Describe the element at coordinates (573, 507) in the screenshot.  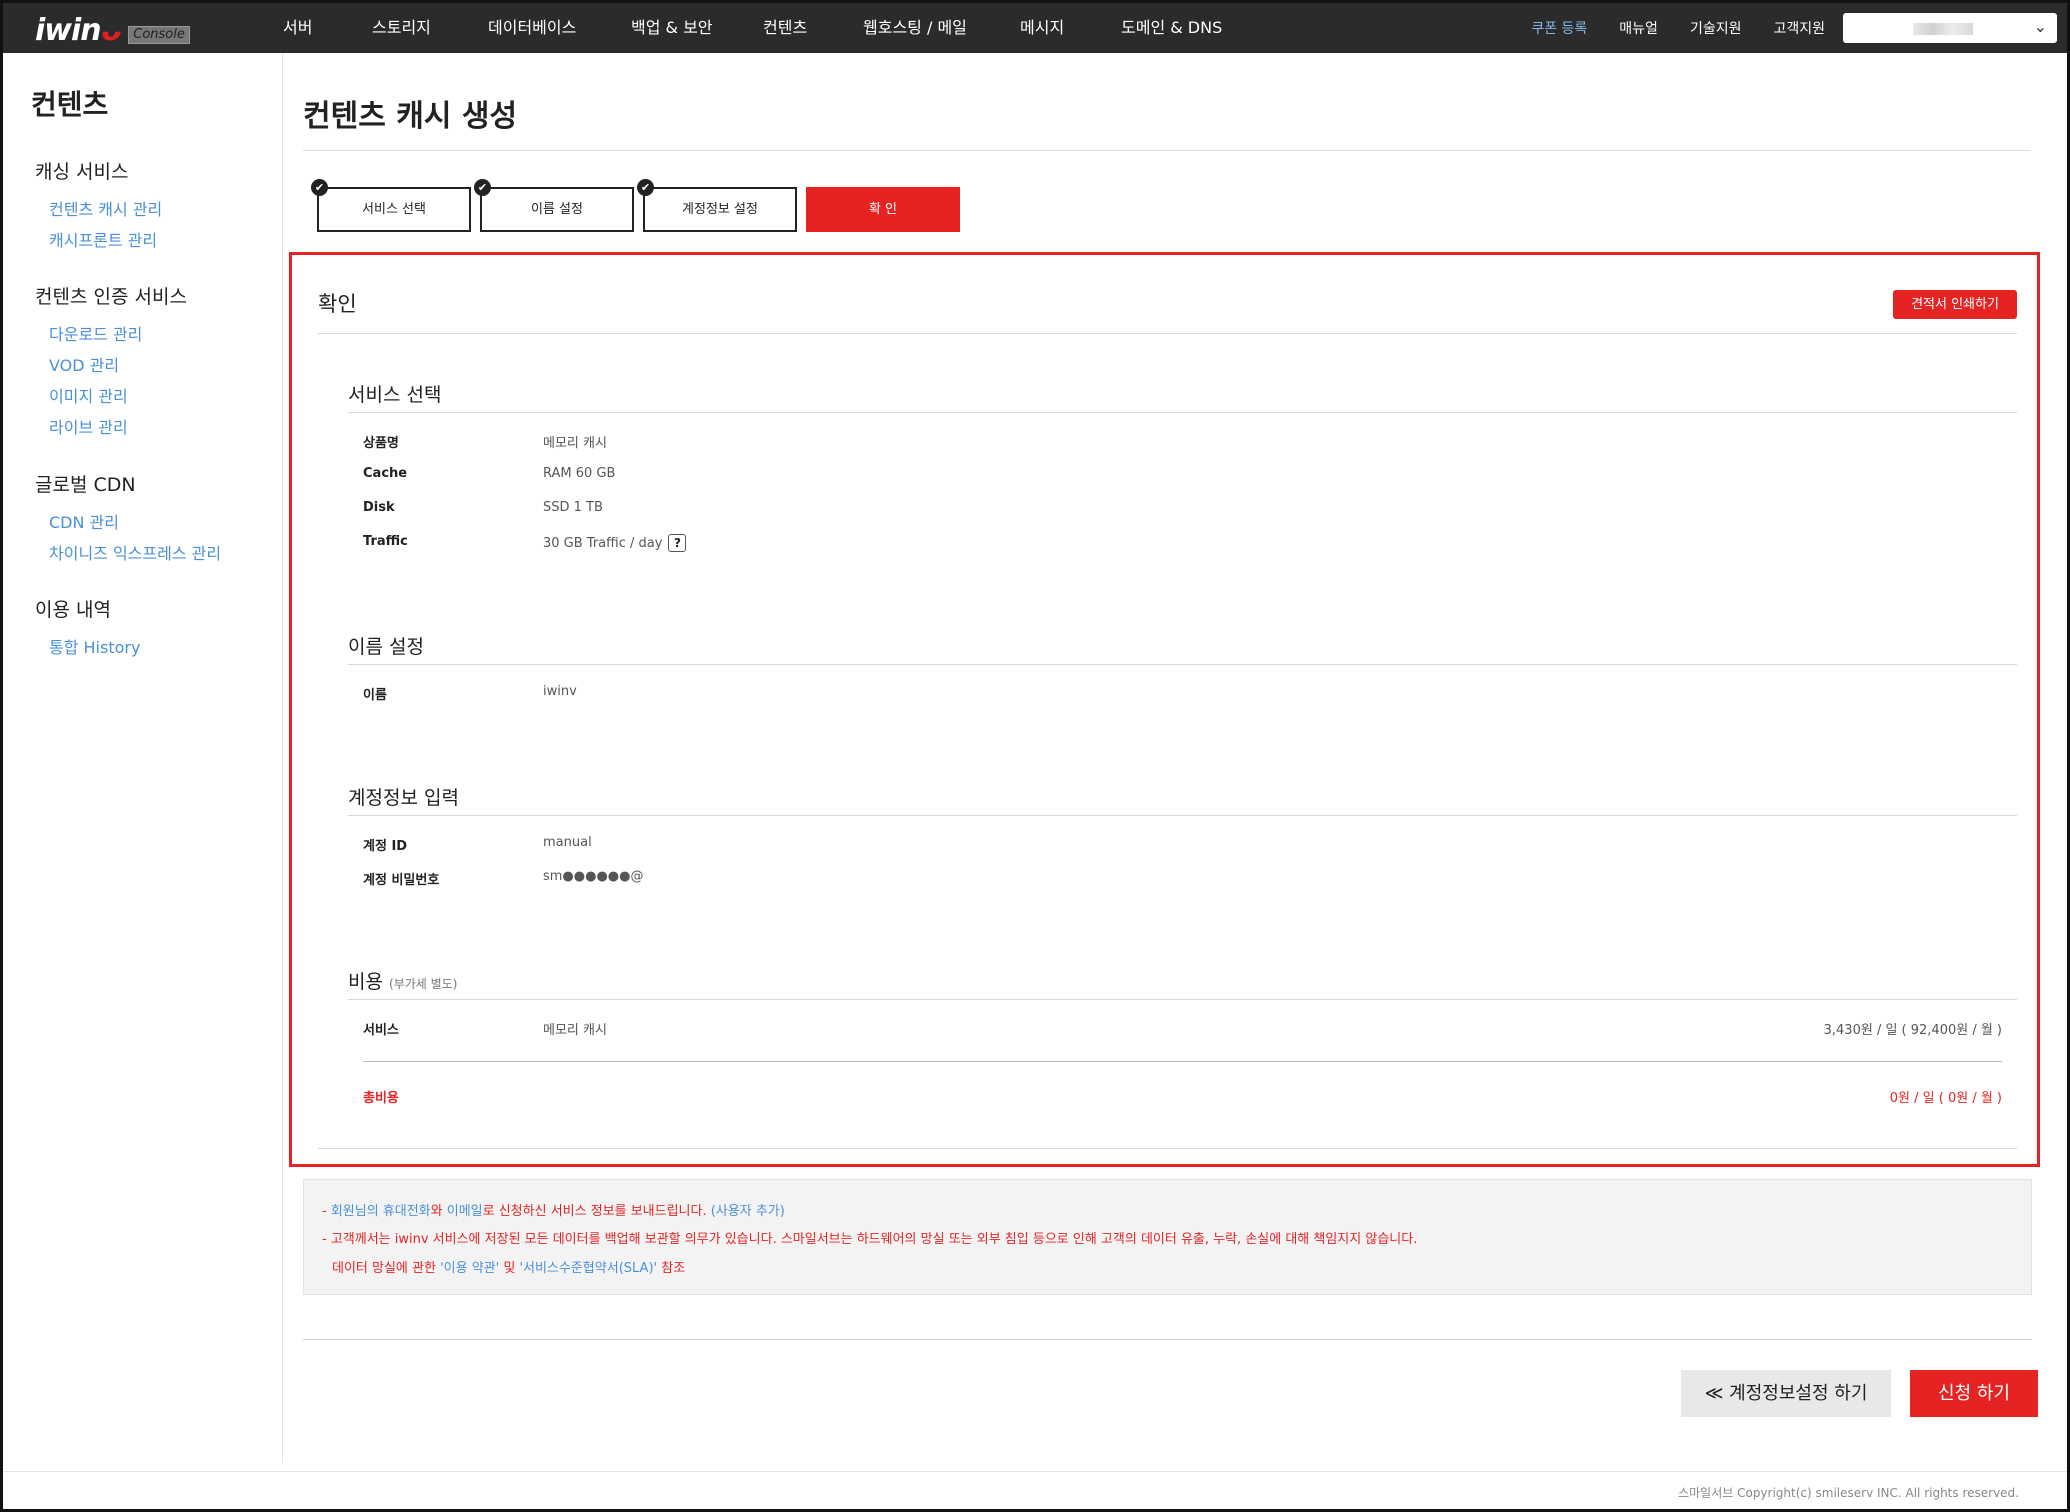
I see `row-value: SSD 1 TB` at that location.